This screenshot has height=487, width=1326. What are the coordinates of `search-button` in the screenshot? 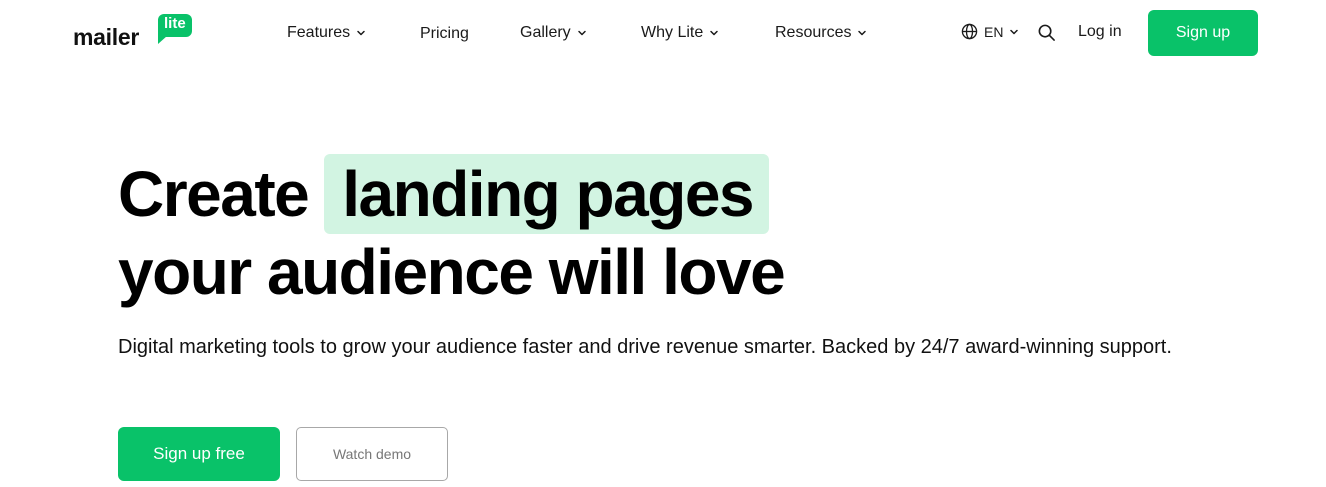 It's located at (1047, 33).